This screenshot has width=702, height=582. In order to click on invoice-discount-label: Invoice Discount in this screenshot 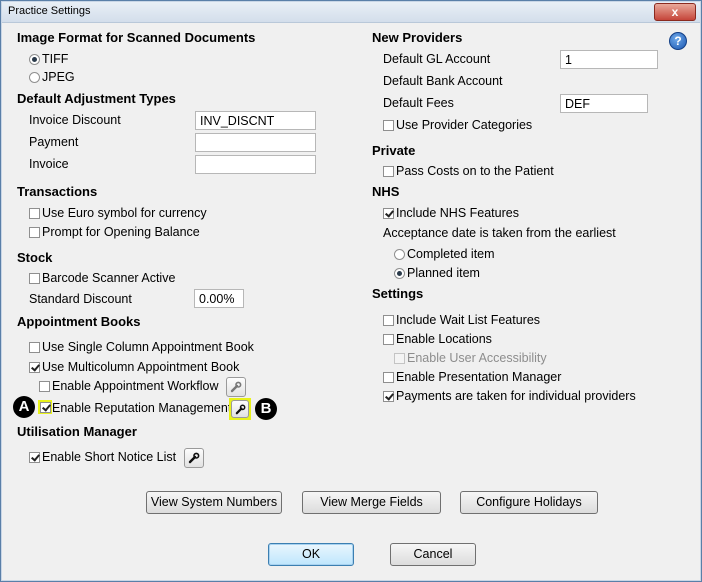, I will do `click(75, 120)`.